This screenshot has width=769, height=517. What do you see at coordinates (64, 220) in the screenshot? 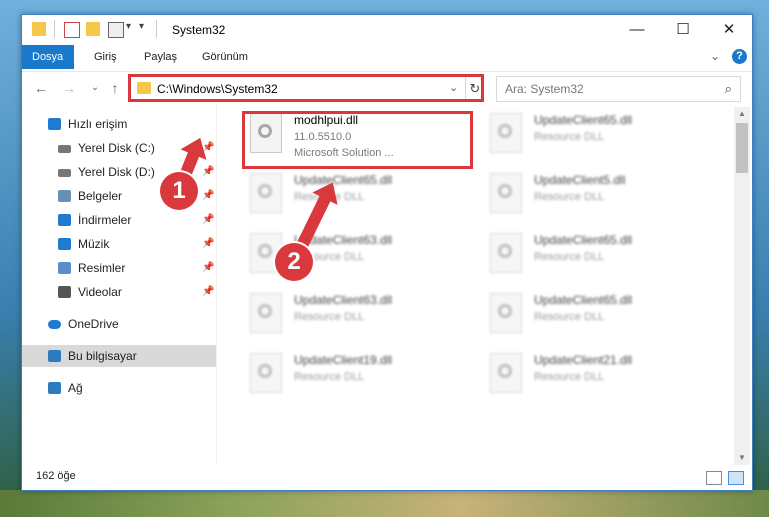
I see `downloads-icon` at bounding box center [64, 220].